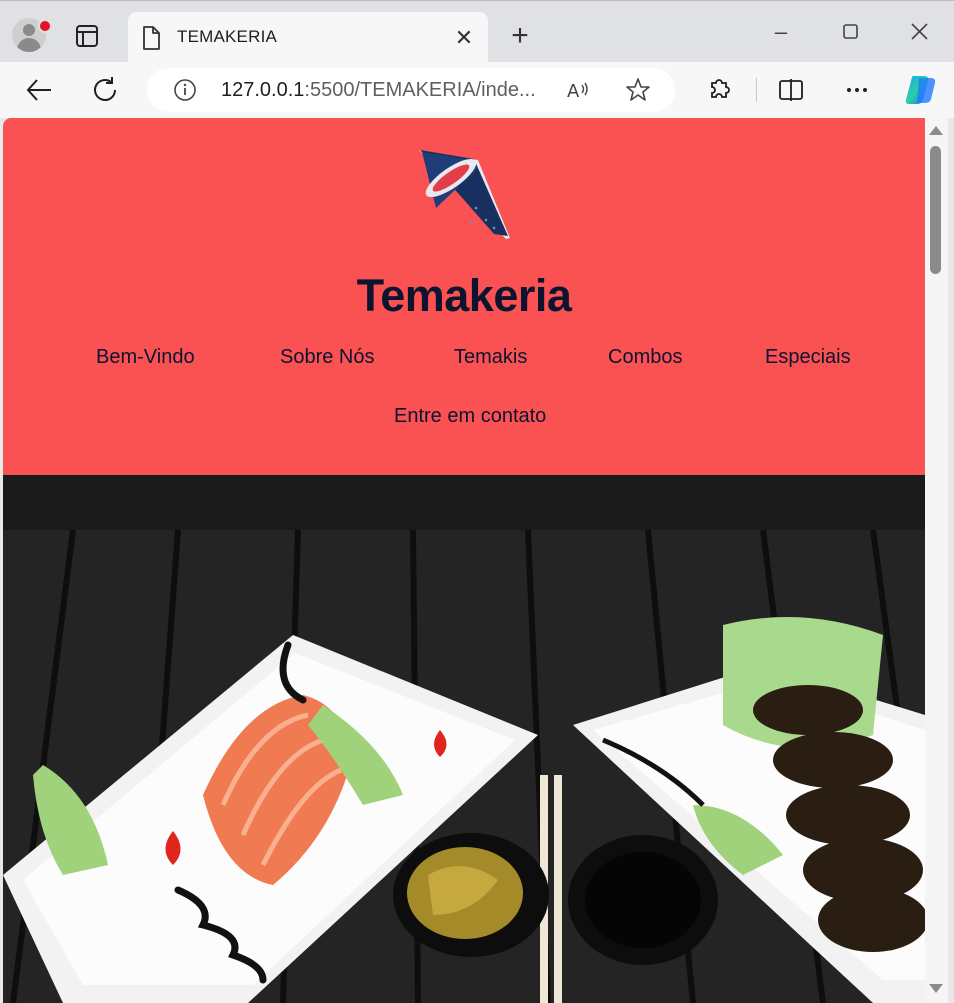 The image size is (954, 1003). Describe the element at coordinates (308, 37) in the screenshot. I see `browser-tab: TEMAKERIA ✕` at that location.